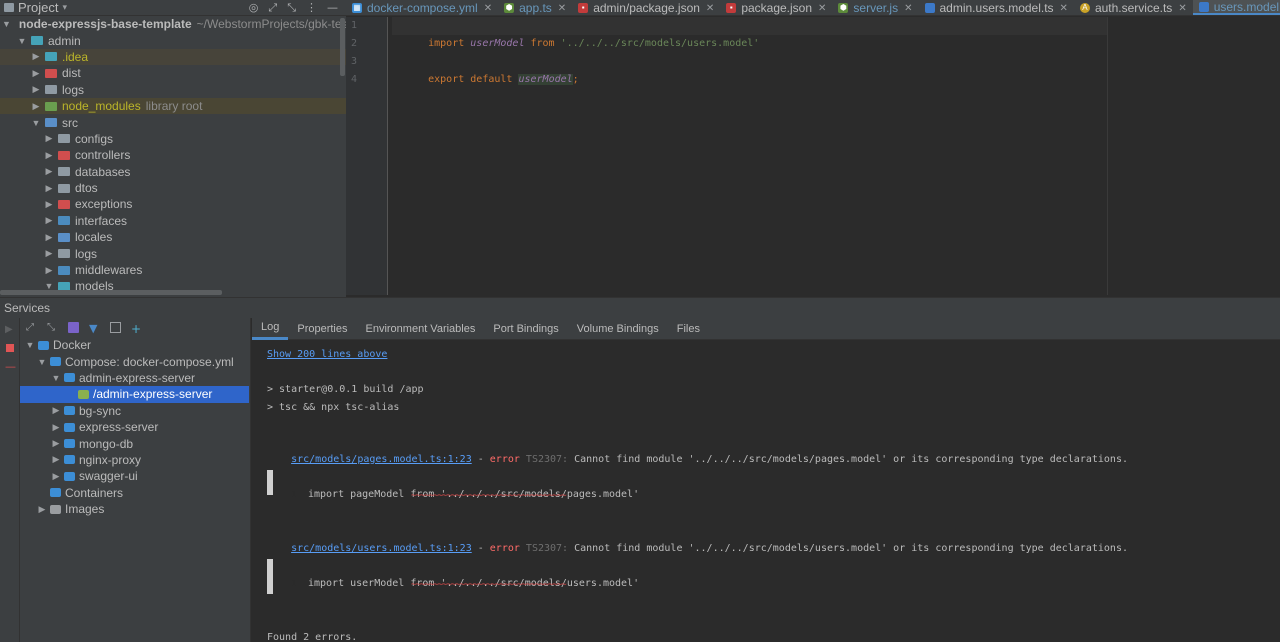 The width and height of the screenshot is (1280, 642). What do you see at coordinates (381, 548) in the screenshot?
I see `error-file-link: src/models/users.model.ts:1:23` at bounding box center [381, 548].